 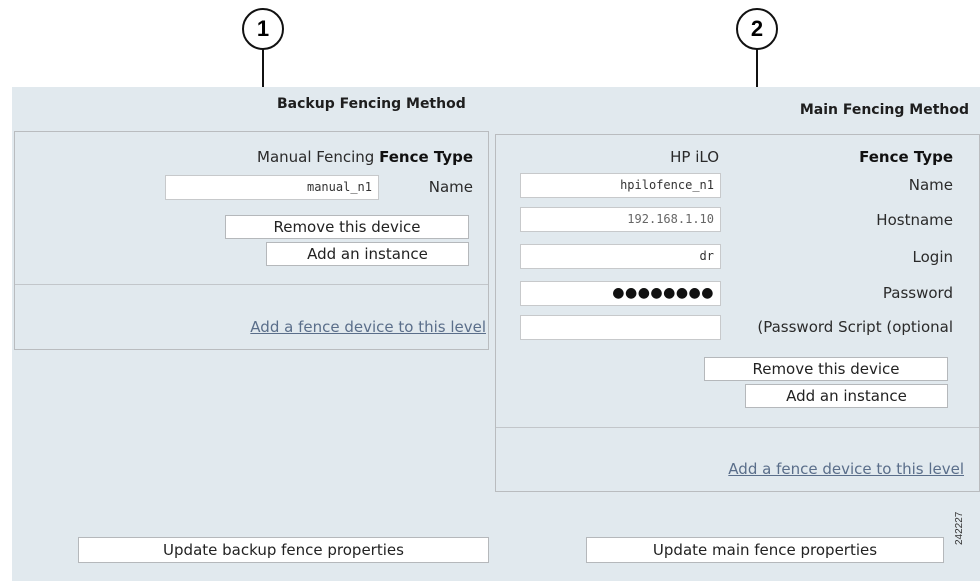 What do you see at coordinates (450, 187) in the screenshot?
I see `backup-name-label: Name` at bounding box center [450, 187].